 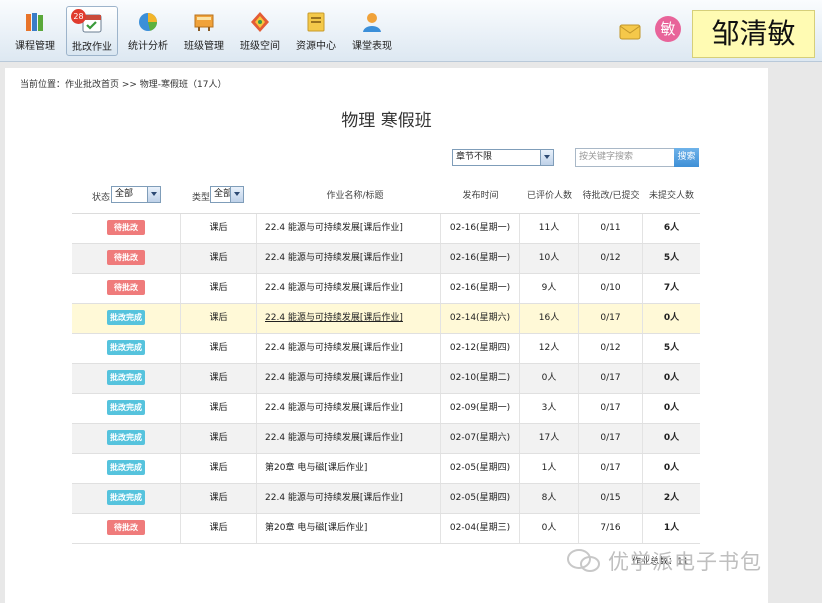 What do you see at coordinates (549, 228) in the screenshot?
I see `evaluated-count-cell: 11人` at bounding box center [549, 228].